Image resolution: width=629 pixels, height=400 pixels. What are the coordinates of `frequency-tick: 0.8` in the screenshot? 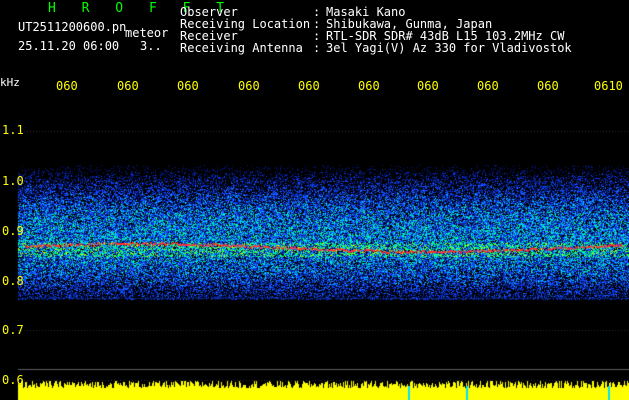 It's located at (13, 281).